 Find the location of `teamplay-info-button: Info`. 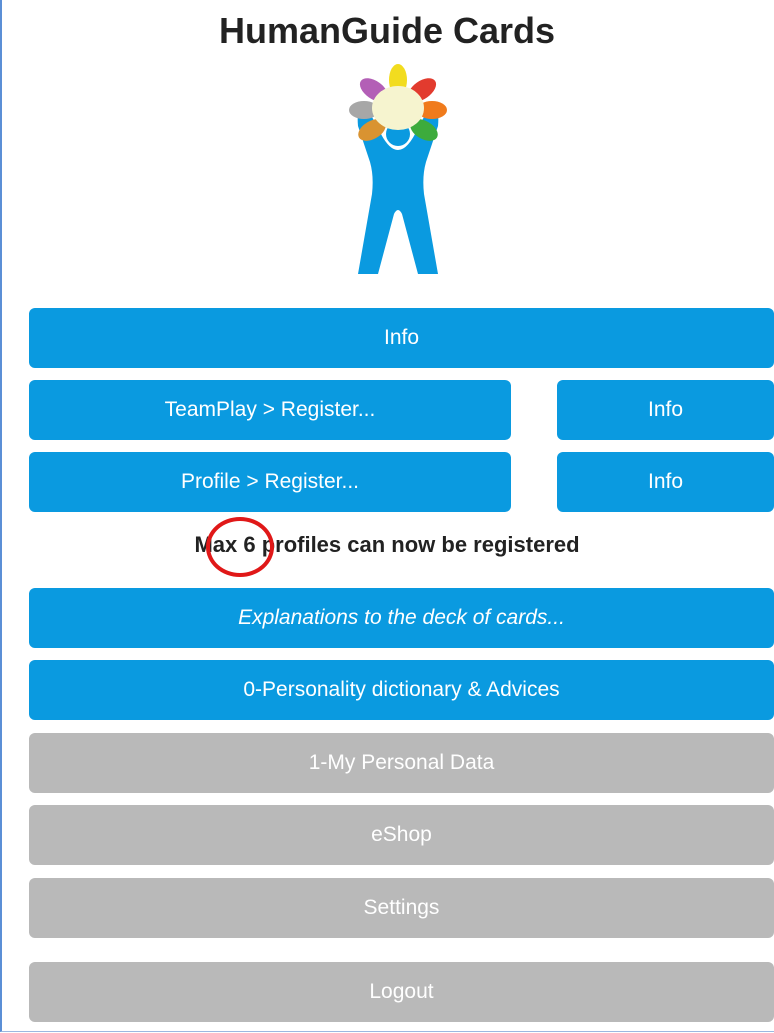

teamplay-info-button: Info is located at coordinates (665, 410).